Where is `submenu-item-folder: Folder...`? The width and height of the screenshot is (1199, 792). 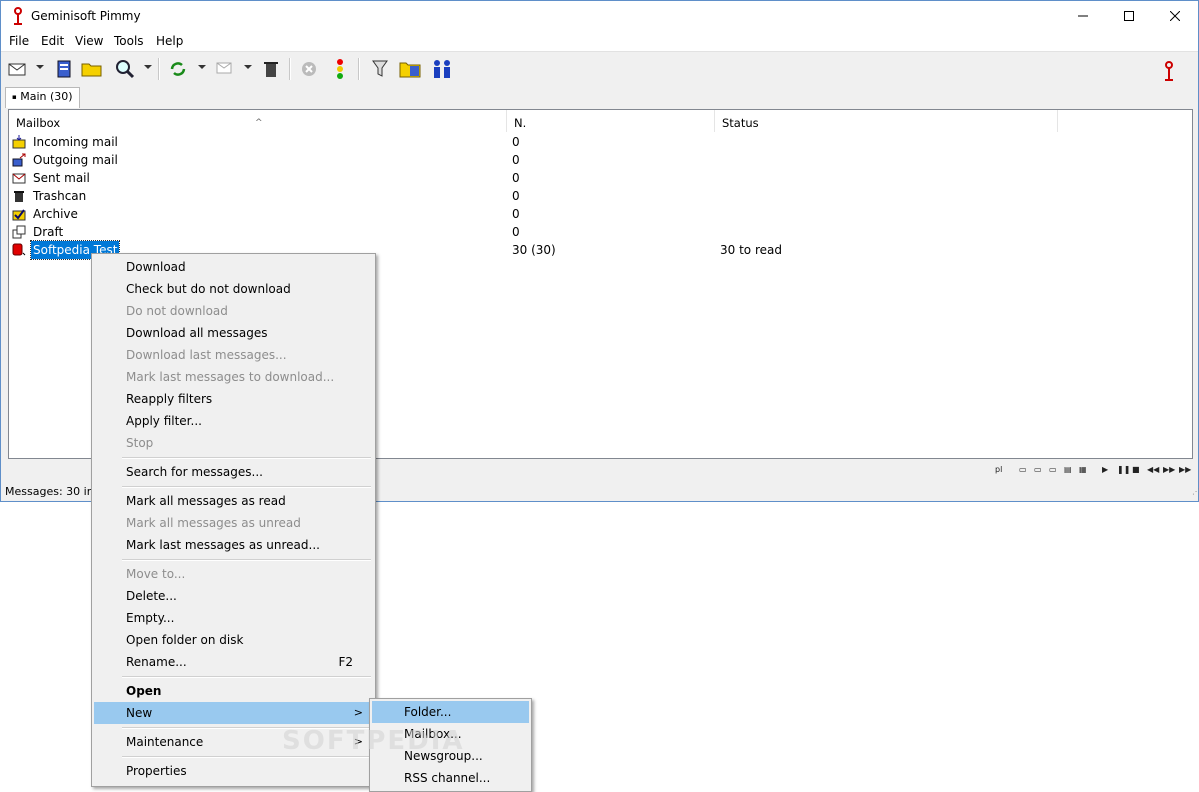 submenu-item-folder: Folder... is located at coordinates (450, 712).